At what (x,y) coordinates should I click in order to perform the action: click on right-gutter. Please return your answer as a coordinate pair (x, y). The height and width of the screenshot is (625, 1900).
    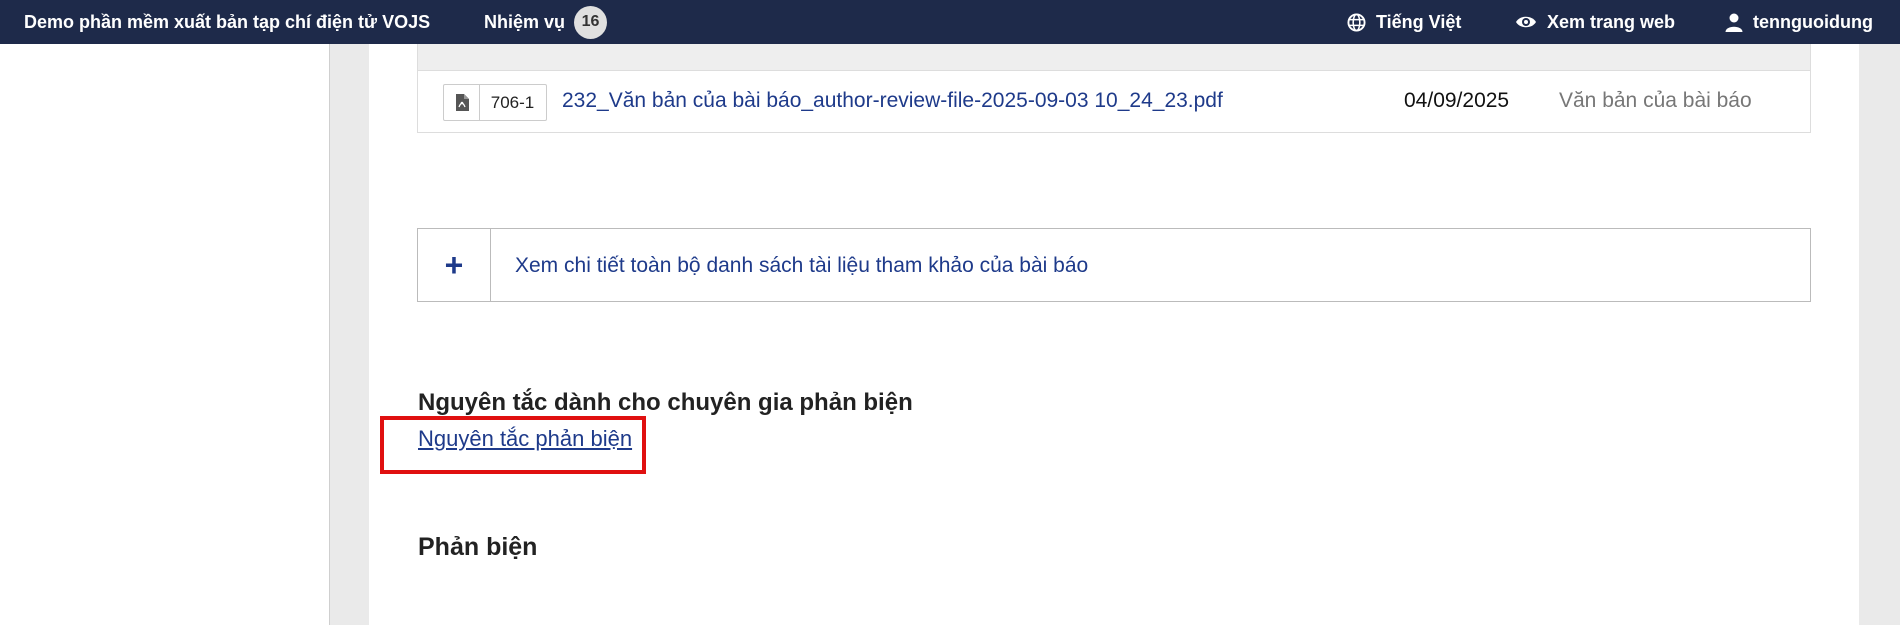
    Looking at the image, I should click on (1879, 334).